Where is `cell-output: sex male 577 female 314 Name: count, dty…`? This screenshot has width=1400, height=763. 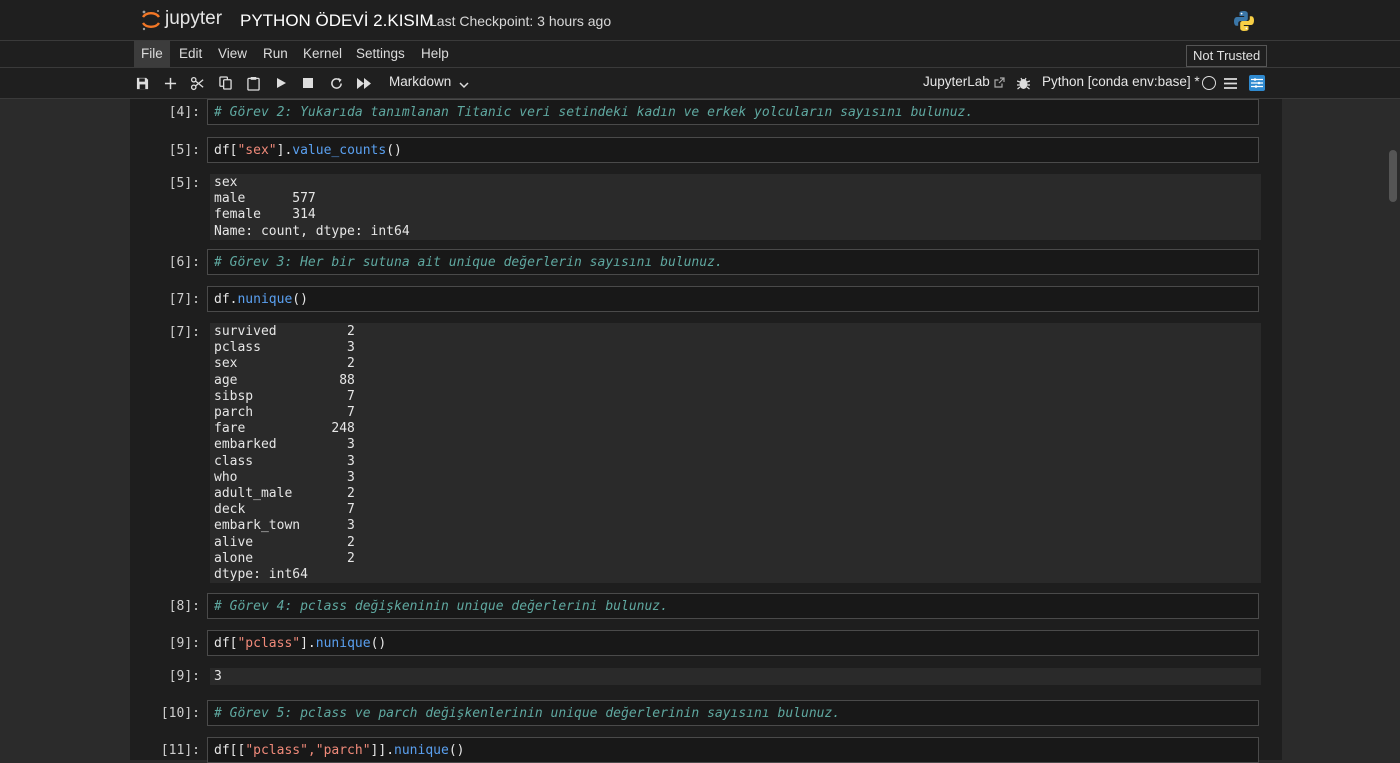
cell-output: sex male 577 female 314 Name: count, dty… is located at coordinates (735, 207).